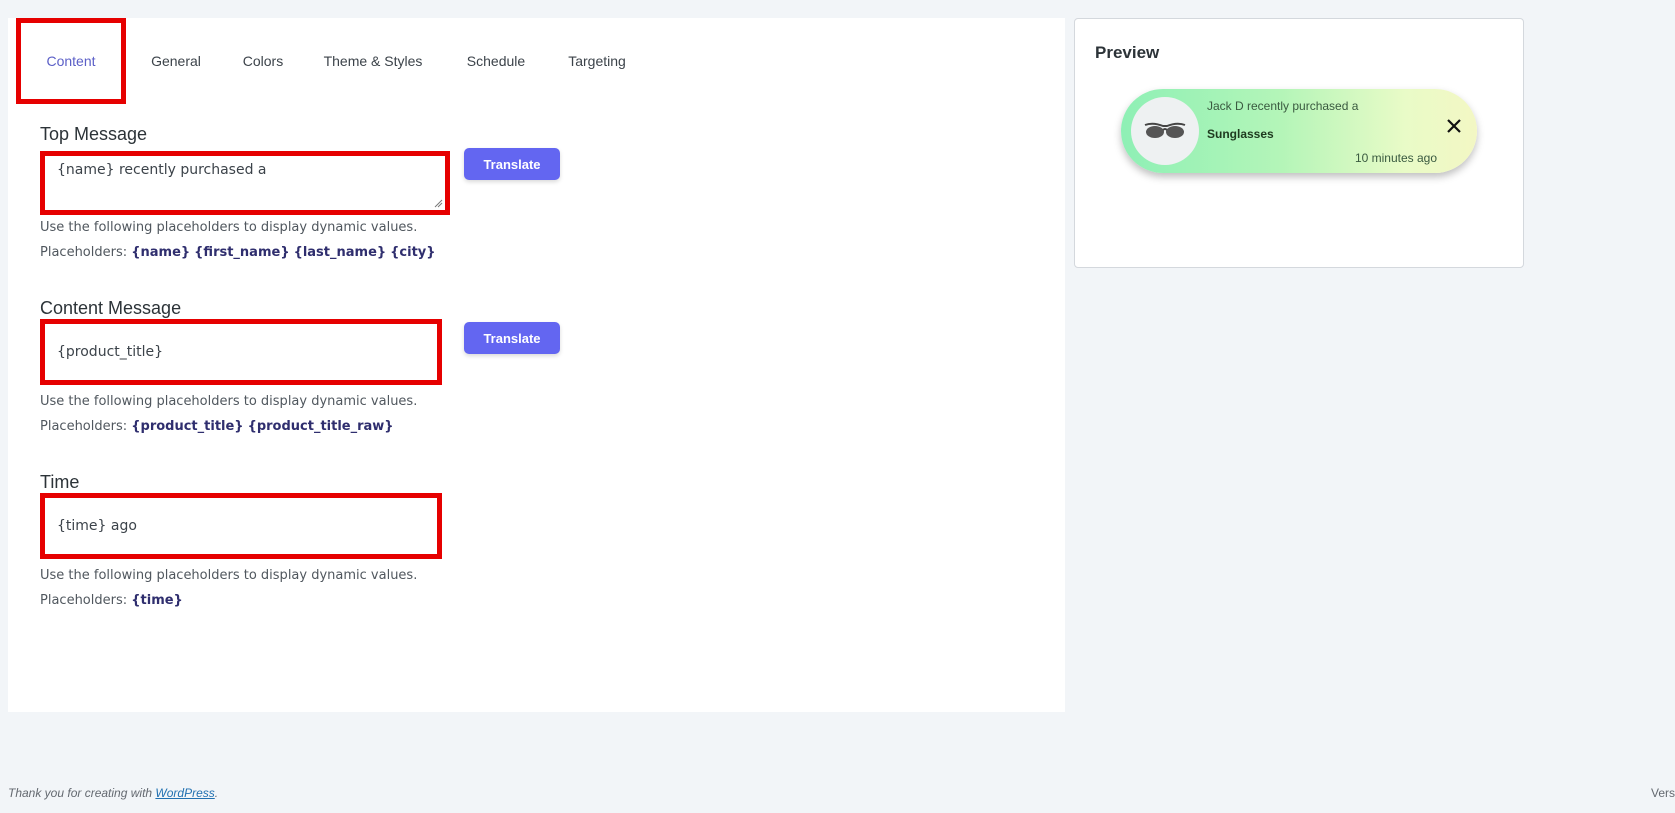  I want to click on time-input, so click(241, 526).